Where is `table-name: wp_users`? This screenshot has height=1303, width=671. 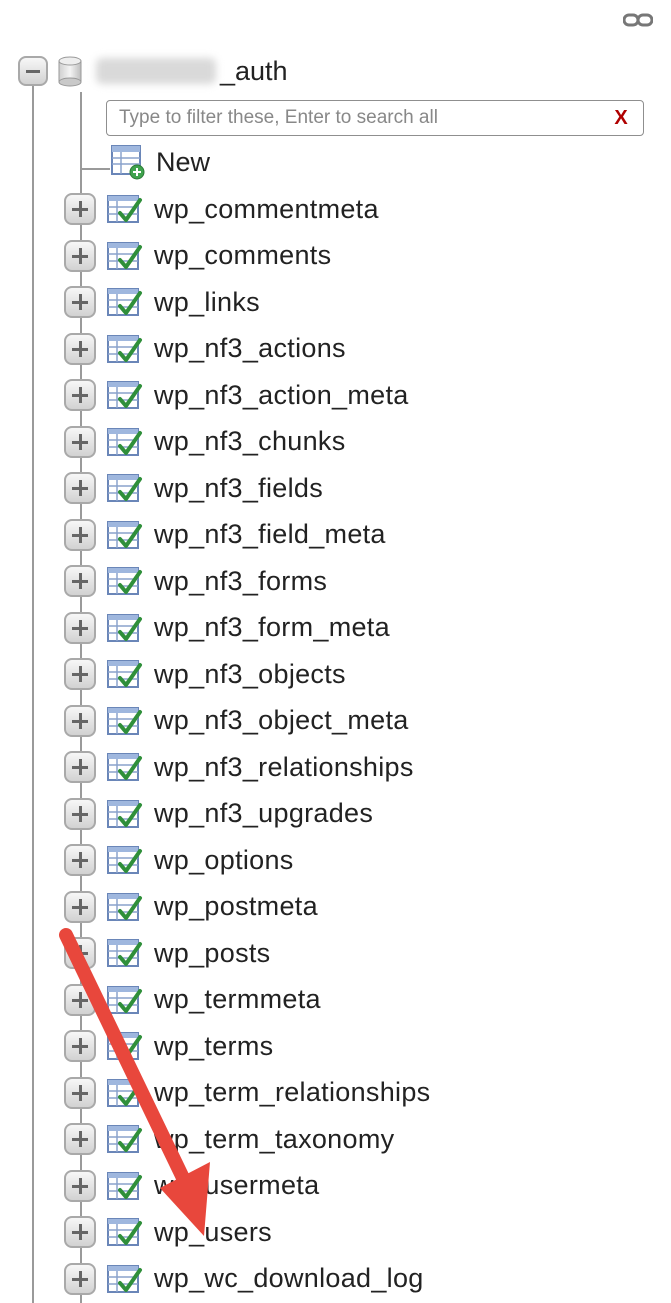 table-name: wp_users is located at coordinates (213, 1232).